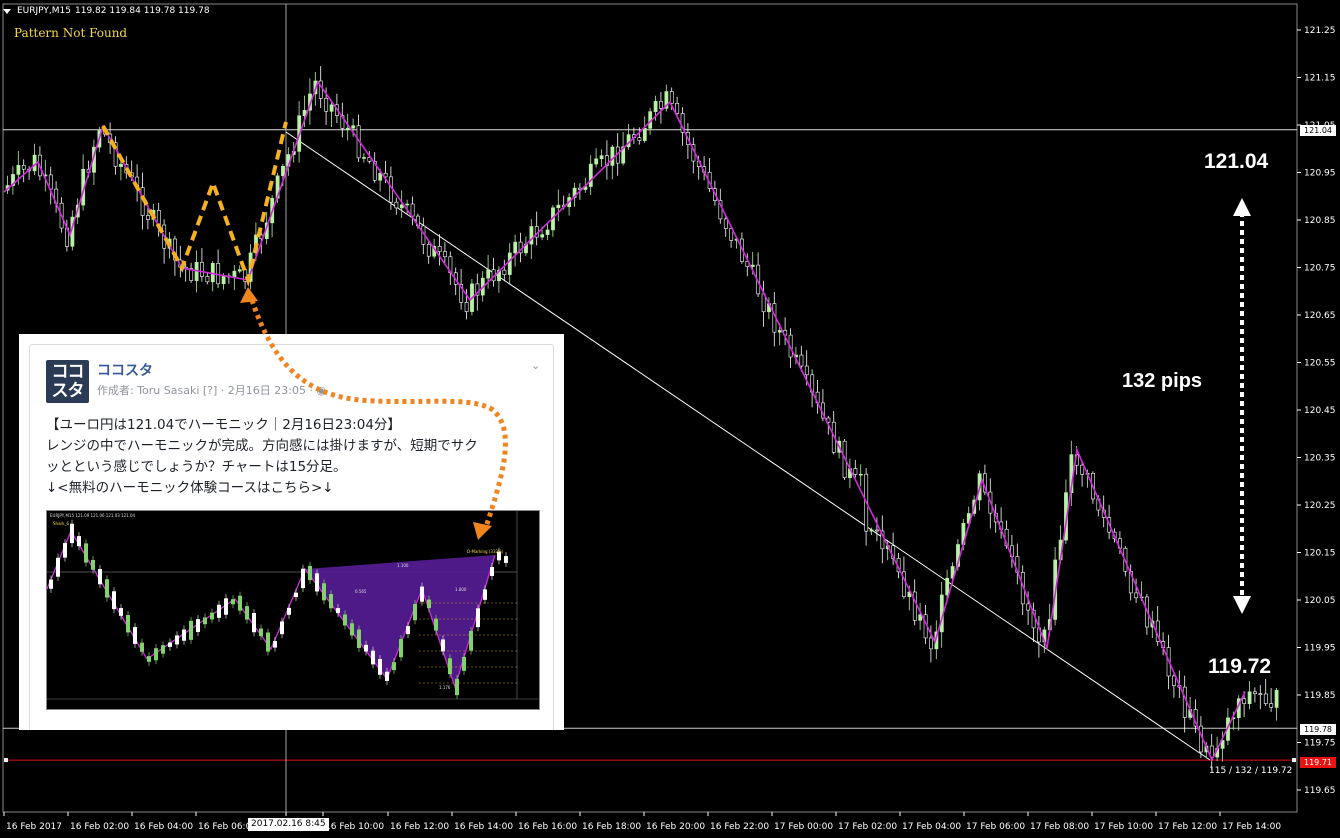  I want to click on price-tick-label: 120.25, so click(1320, 506).